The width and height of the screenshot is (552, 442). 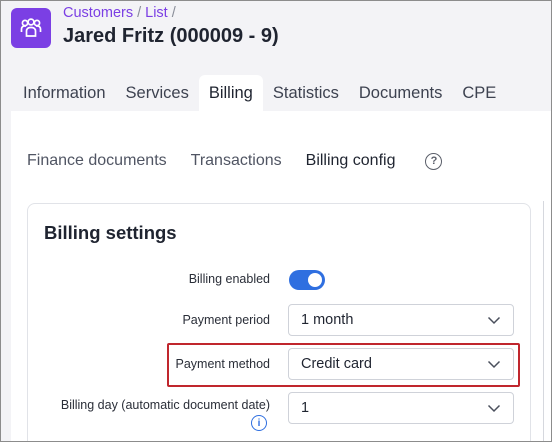 I want to click on payment-period-label: Payment period, so click(x=226, y=320).